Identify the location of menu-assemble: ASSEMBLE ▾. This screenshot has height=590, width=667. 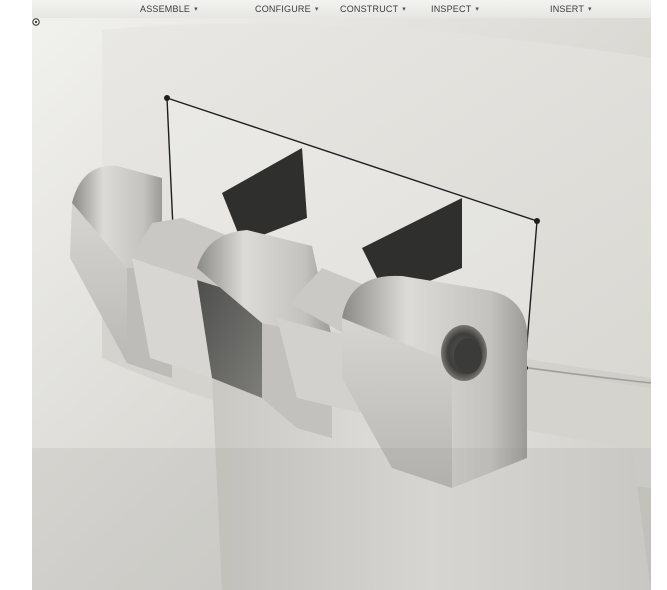
(169, 9).